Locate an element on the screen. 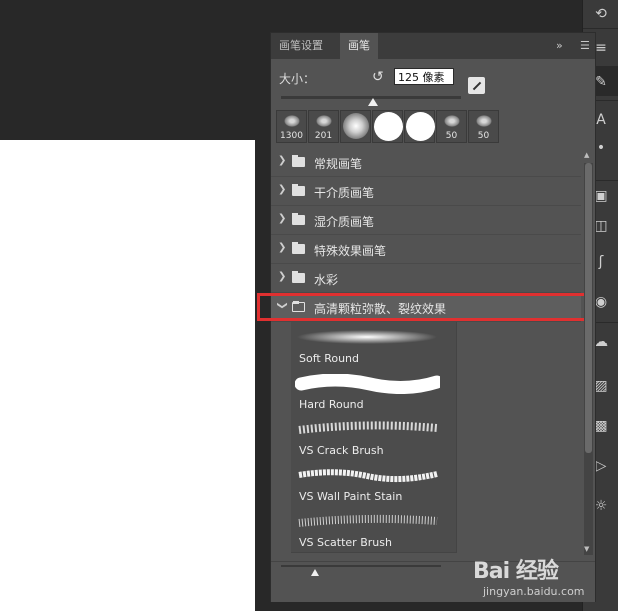 The width and height of the screenshot is (618, 611). reset-size-icon: ↺ is located at coordinates (378, 77).